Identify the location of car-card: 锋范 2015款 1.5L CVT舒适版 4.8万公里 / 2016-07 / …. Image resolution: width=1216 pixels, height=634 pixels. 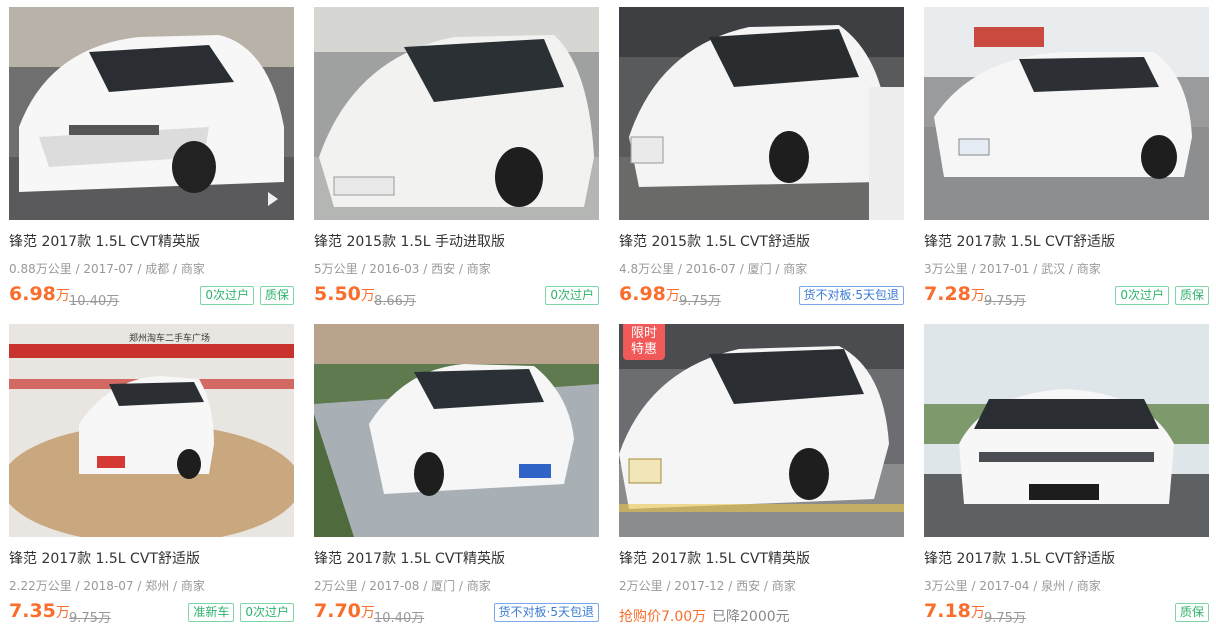
(761, 162).